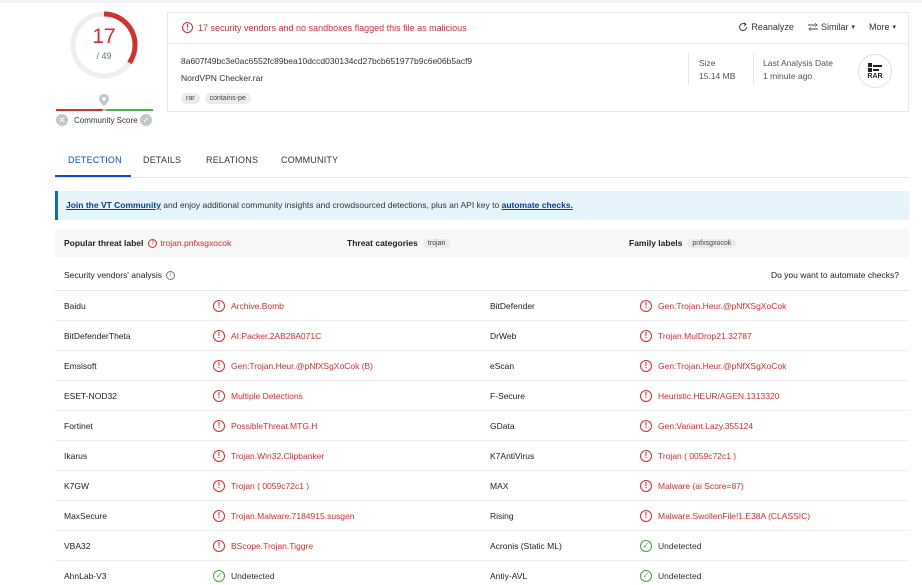  I want to click on vendor-name: Antiy-AVL, so click(509, 576).